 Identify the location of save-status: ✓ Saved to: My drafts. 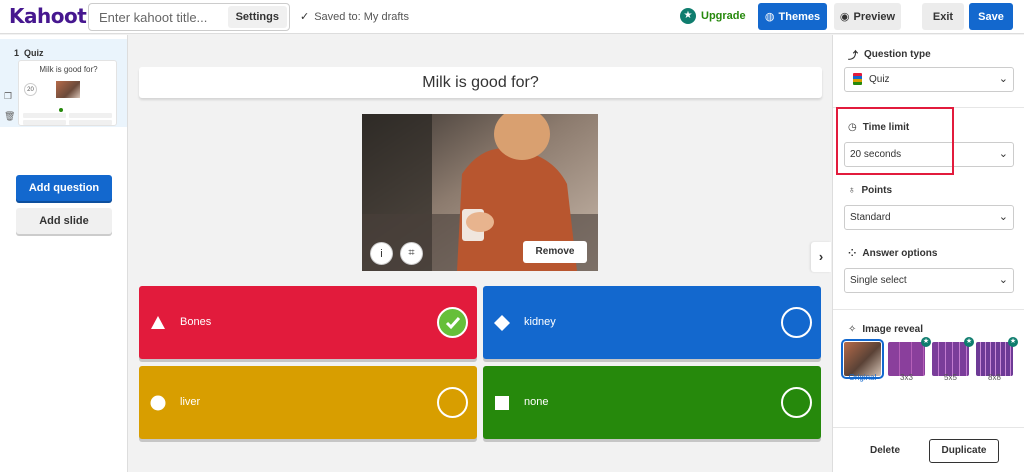
(354, 16).